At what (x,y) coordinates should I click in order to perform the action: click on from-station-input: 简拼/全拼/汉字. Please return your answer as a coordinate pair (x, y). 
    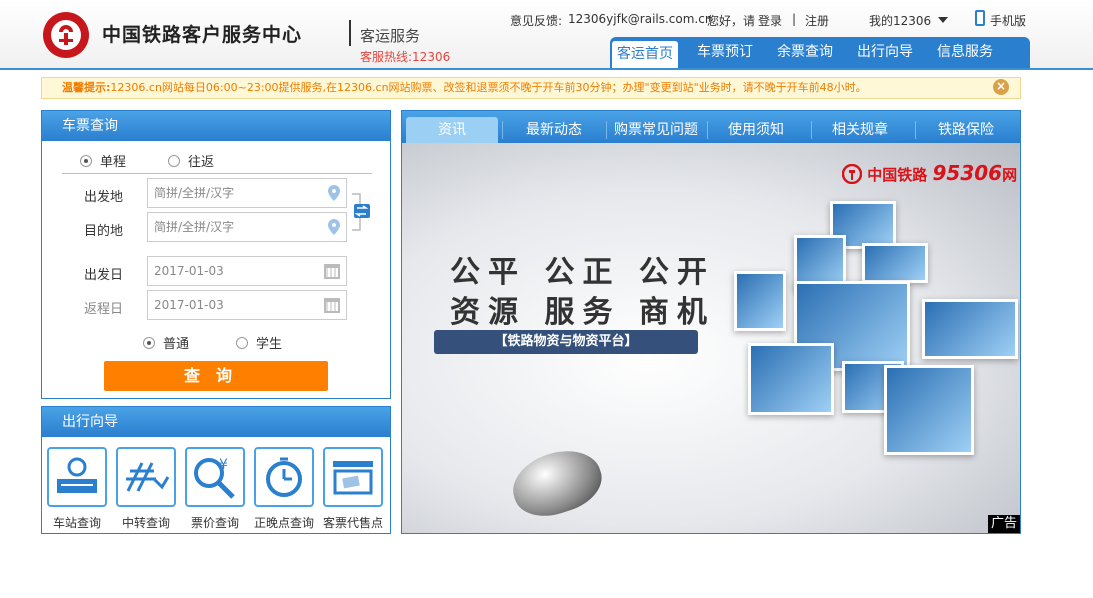
    Looking at the image, I should click on (247, 193).